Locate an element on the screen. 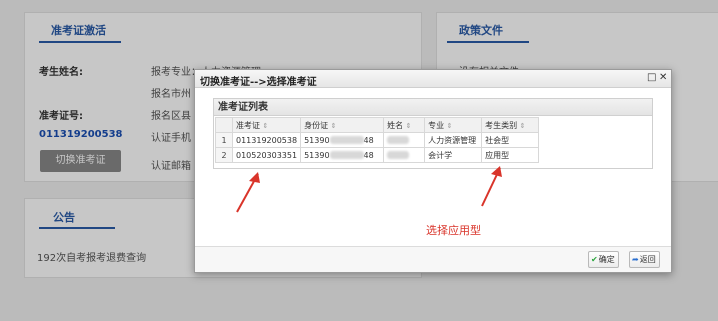 This screenshot has width=718, height=321. row-number-header is located at coordinates (224, 125).